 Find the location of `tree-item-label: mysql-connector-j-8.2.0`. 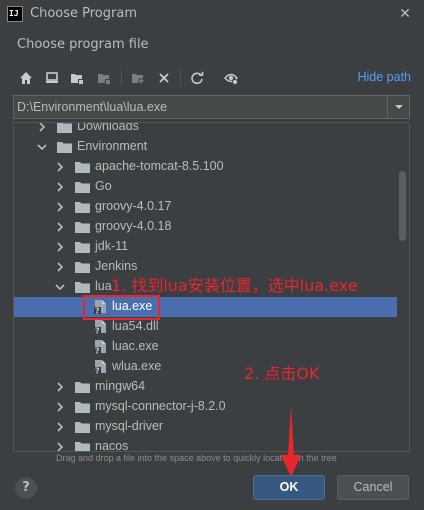

tree-item-label: mysql-connector-j-8.2.0 is located at coordinates (160, 406).